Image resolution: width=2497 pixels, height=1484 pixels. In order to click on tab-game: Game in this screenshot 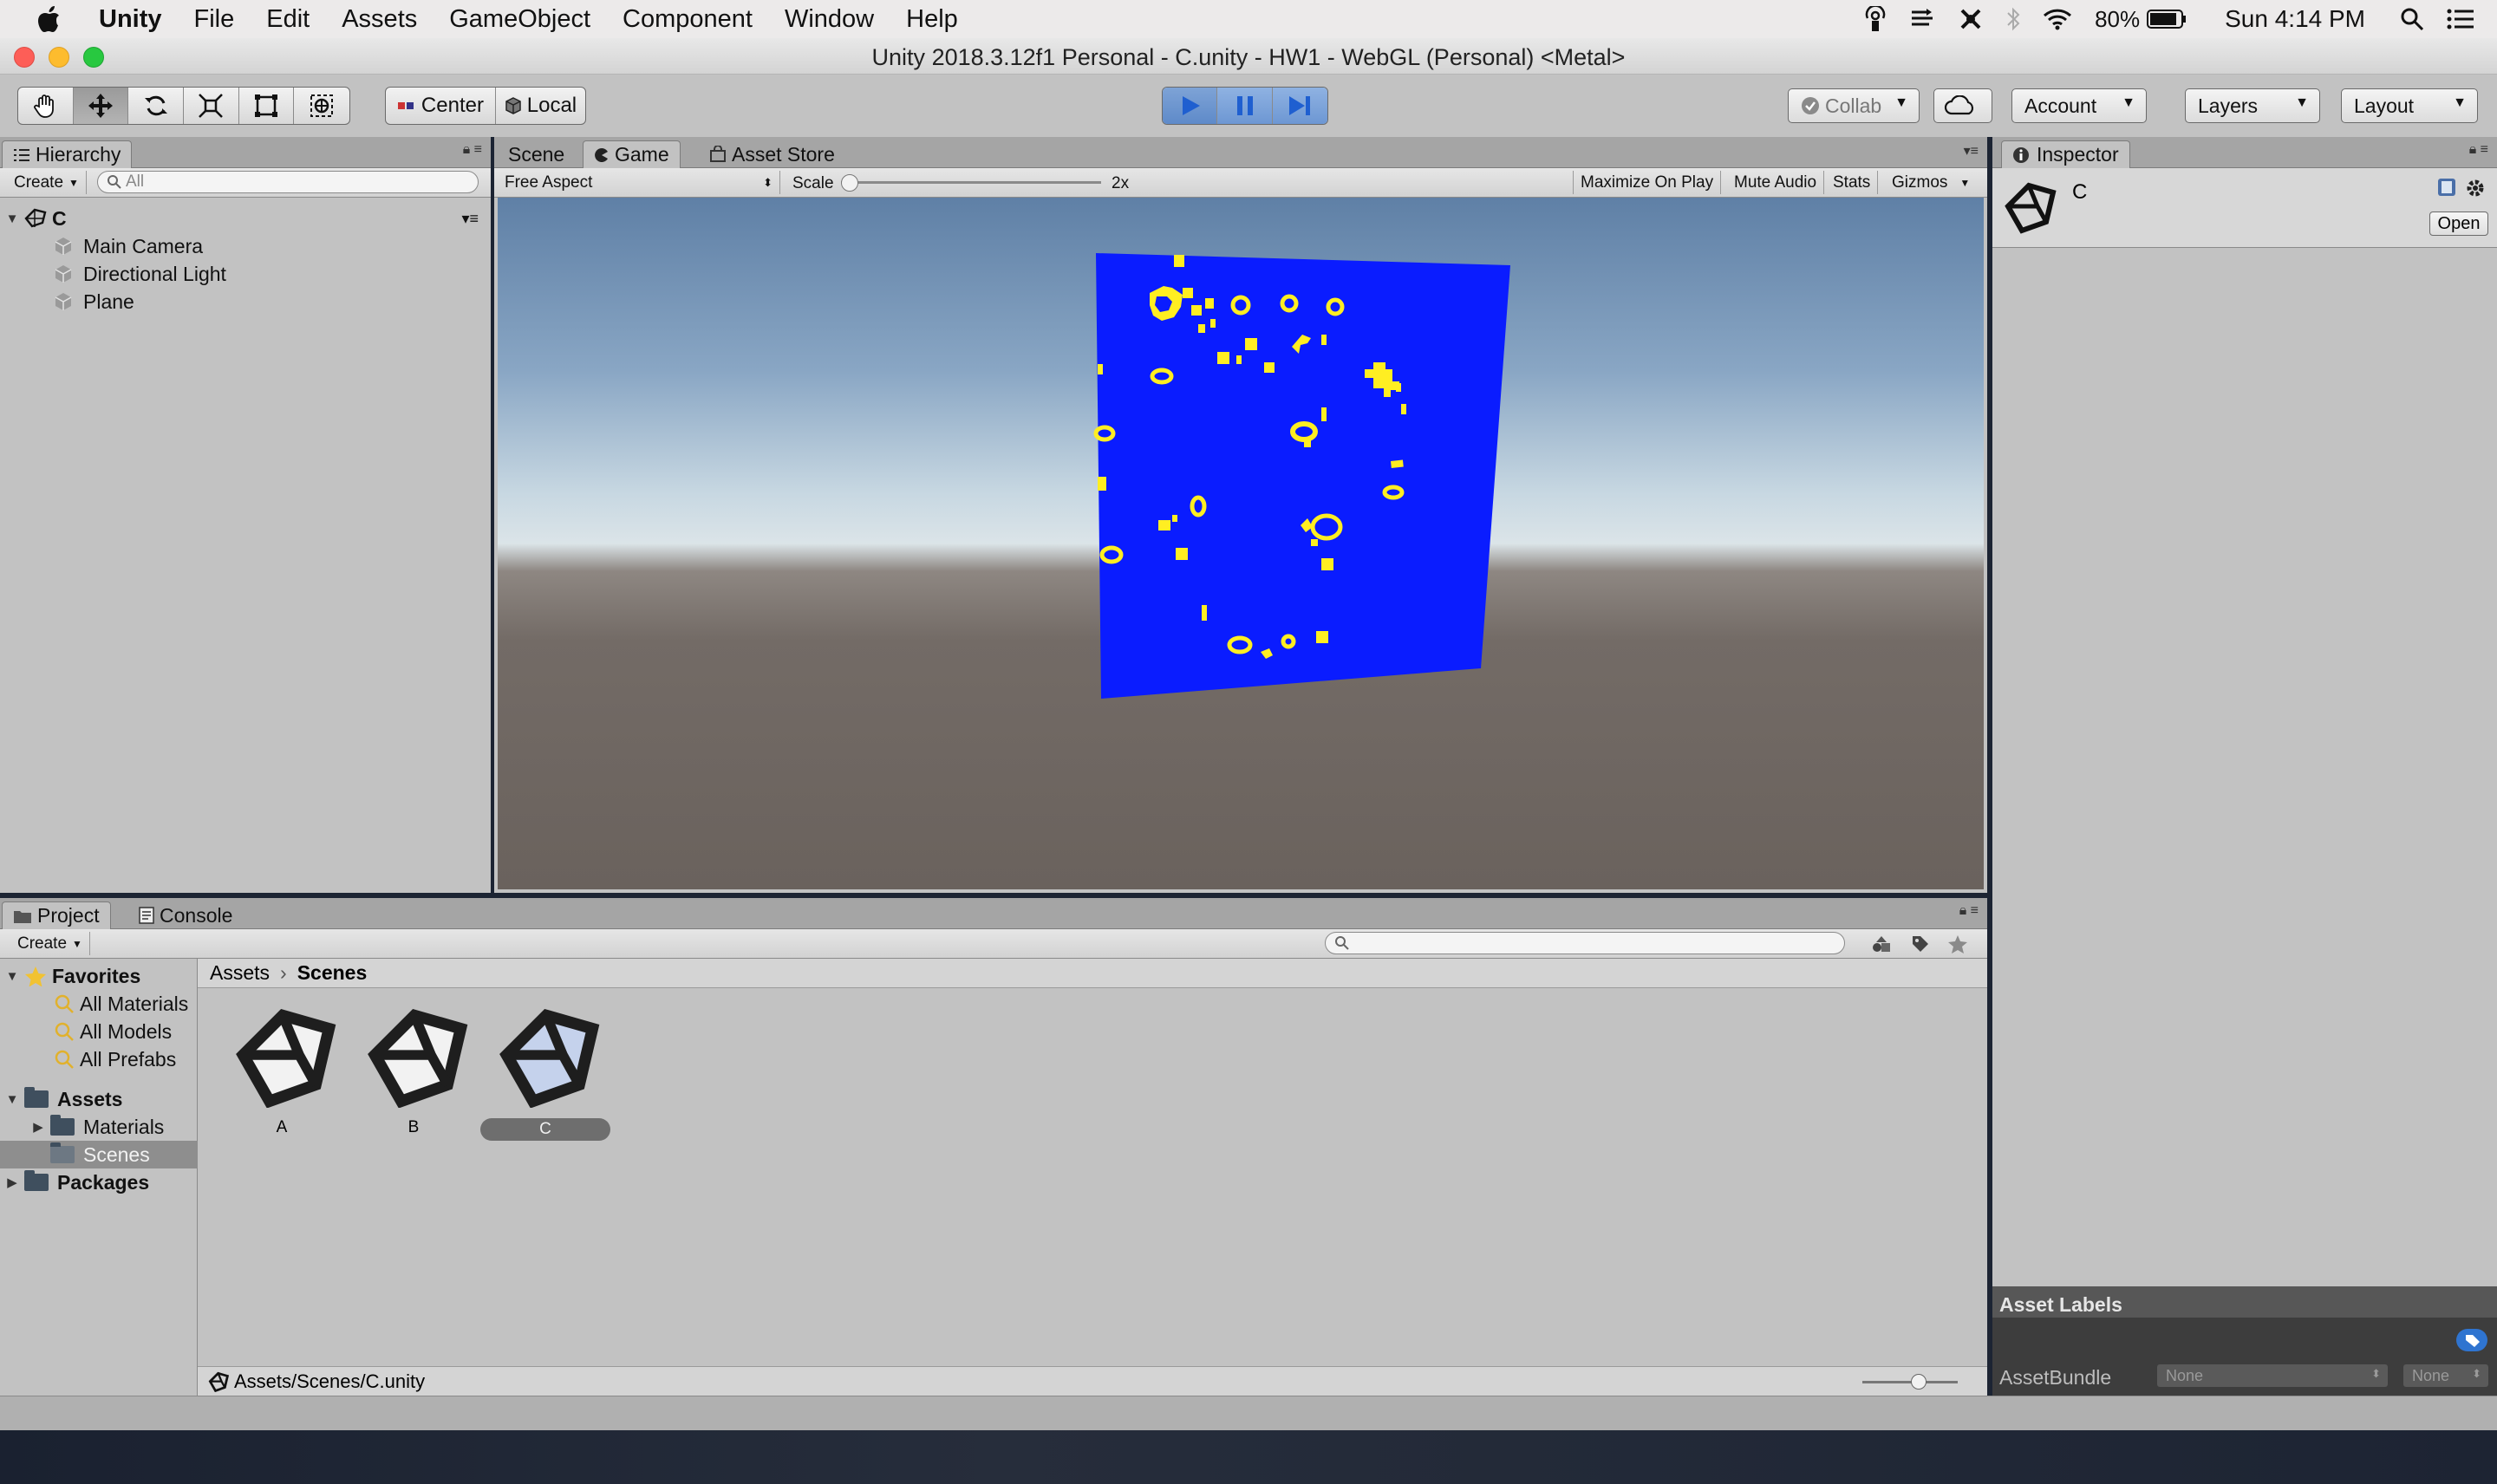, I will do `click(632, 154)`.